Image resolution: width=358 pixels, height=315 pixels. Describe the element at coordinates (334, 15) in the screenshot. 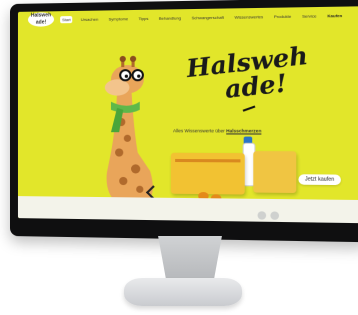

I see `nav-item-kaufen: Kaufen` at that location.